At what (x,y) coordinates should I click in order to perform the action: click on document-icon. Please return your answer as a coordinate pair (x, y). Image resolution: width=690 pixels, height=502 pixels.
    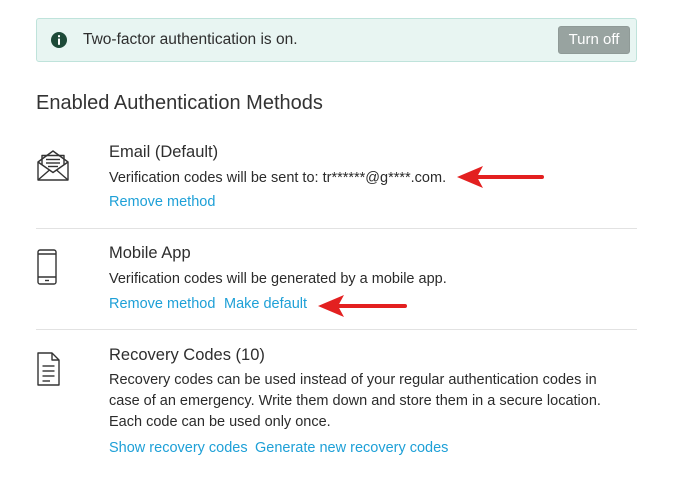
    Looking at the image, I should click on (49, 371).